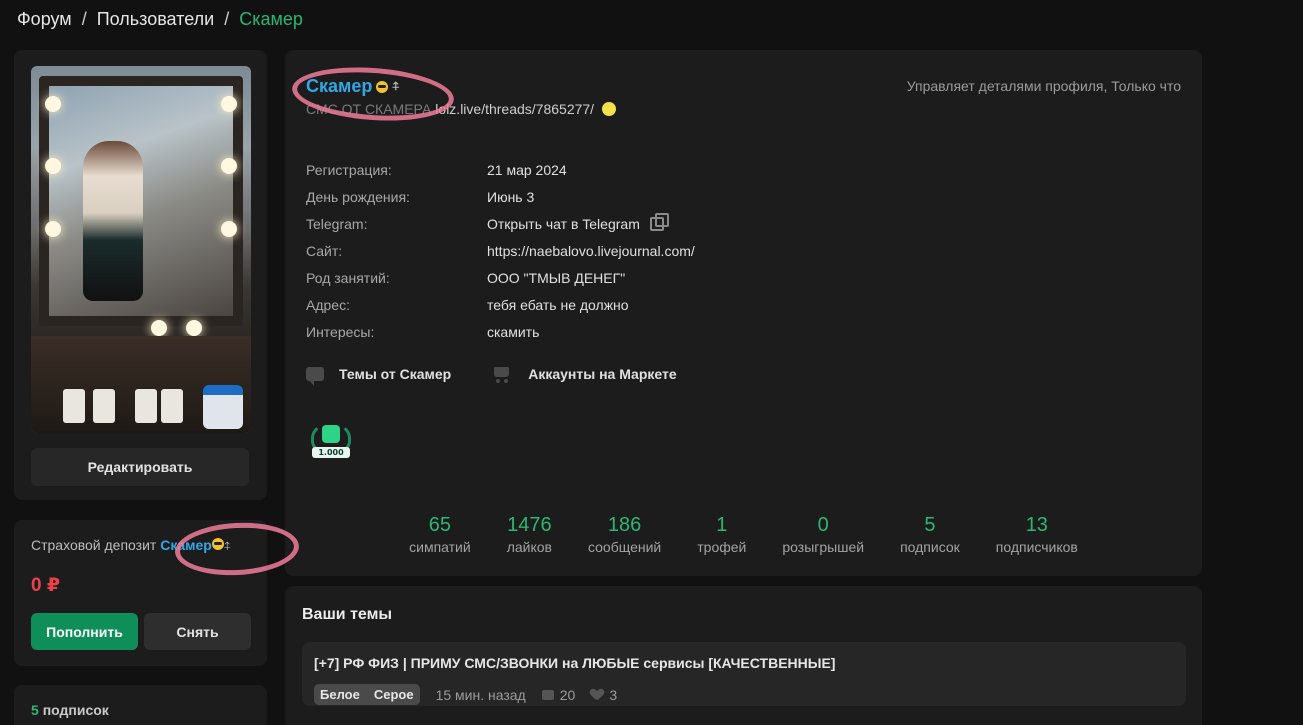 This screenshot has width=1303, height=725. I want to click on info-value: Июнь 3, so click(511, 196).